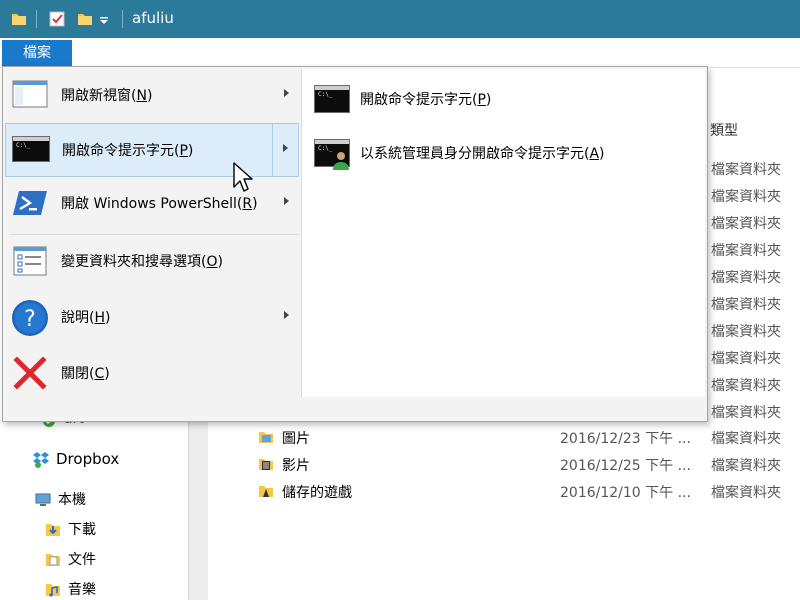 This screenshot has width=800, height=600. Describe the element at coordinates (37, 53) in the screenshot. I see `tab-file: 檔案` at that location.